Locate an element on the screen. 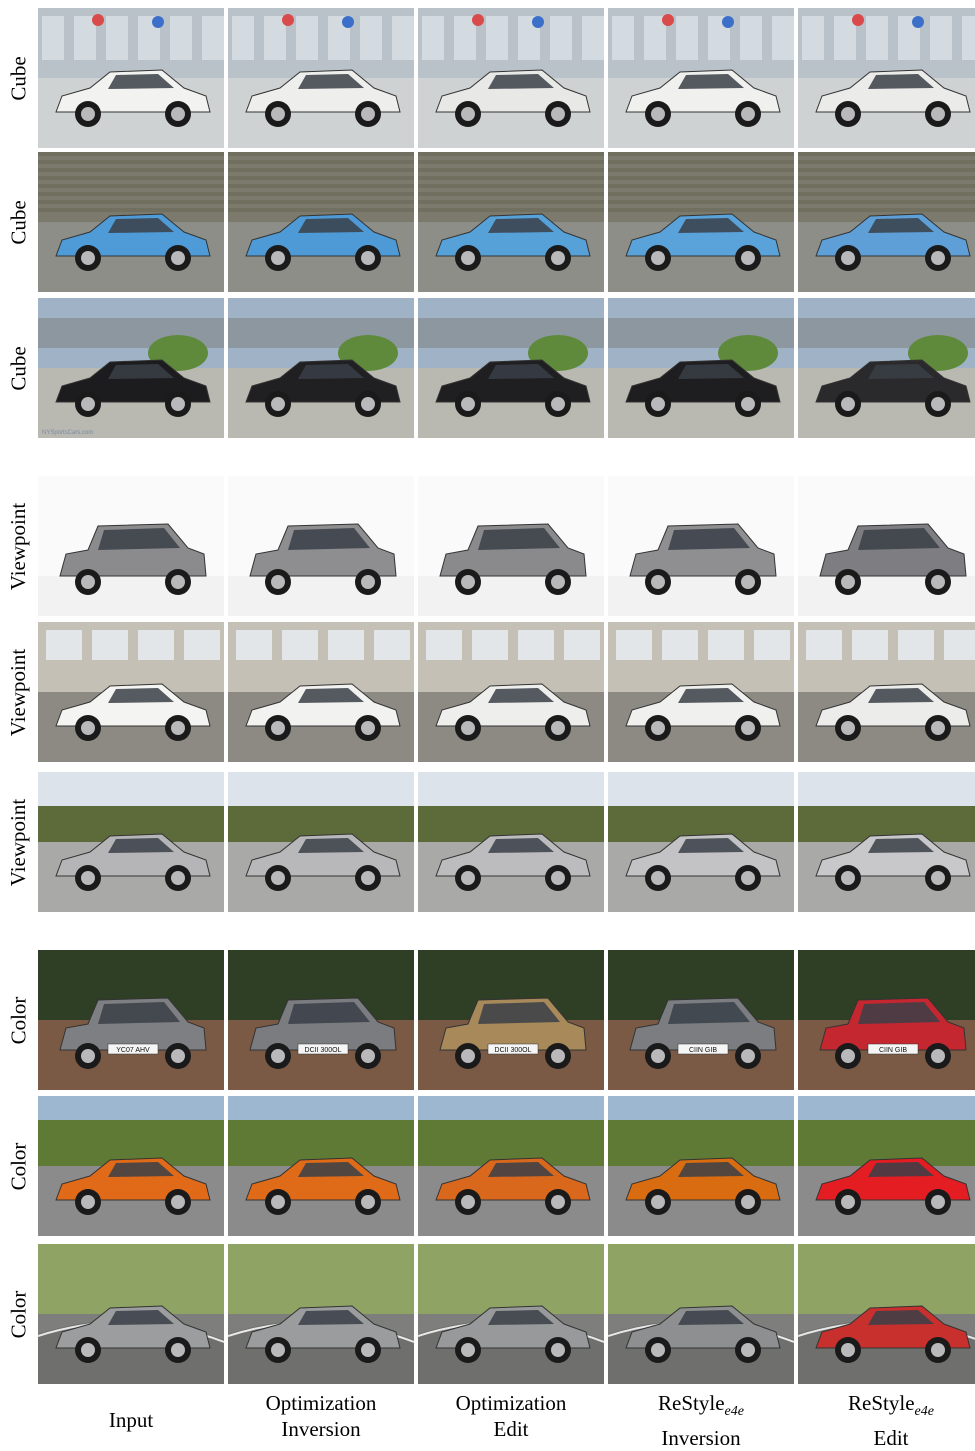  car-image: CIIN GIB is located at coordinates (886, 1020).